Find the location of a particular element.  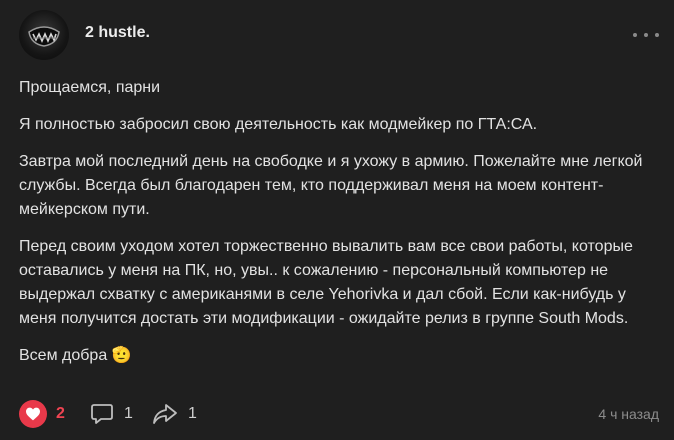

more-options-icon is located at coordinates (646, 35).